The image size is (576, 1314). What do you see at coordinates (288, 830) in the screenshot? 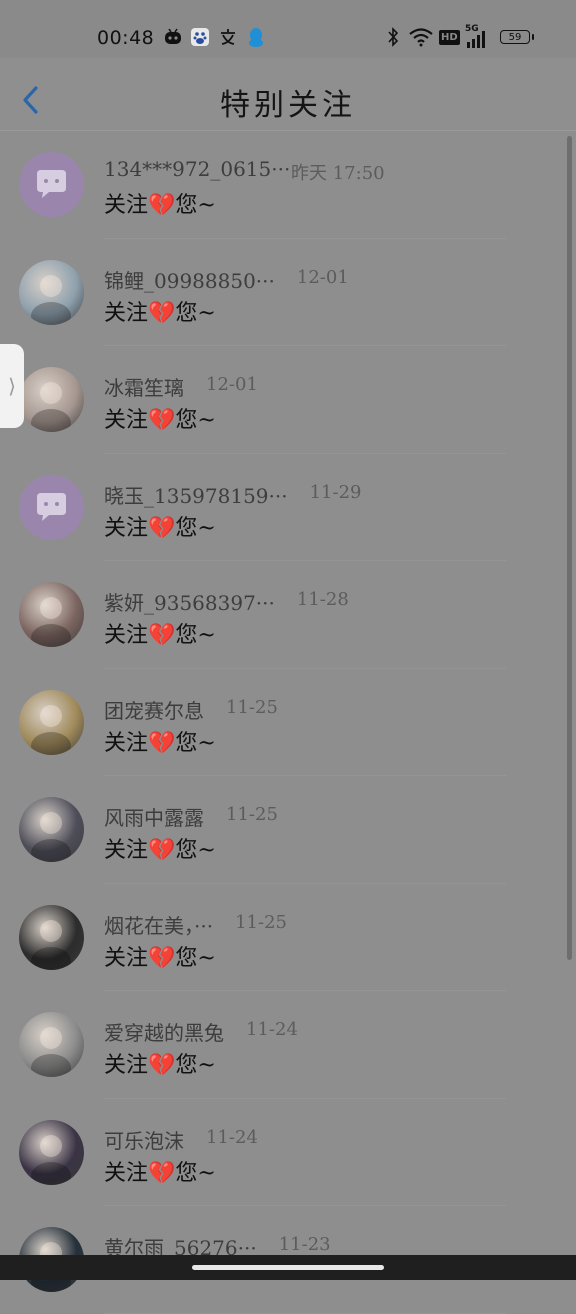
I see `list-item: 风雨中露露 11-25 关注💔您~` at bounding box center [288, 830].